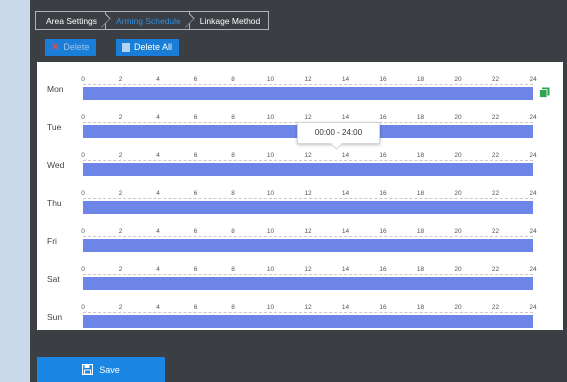  I want to click on day-label: Tue, so click(54, 127).